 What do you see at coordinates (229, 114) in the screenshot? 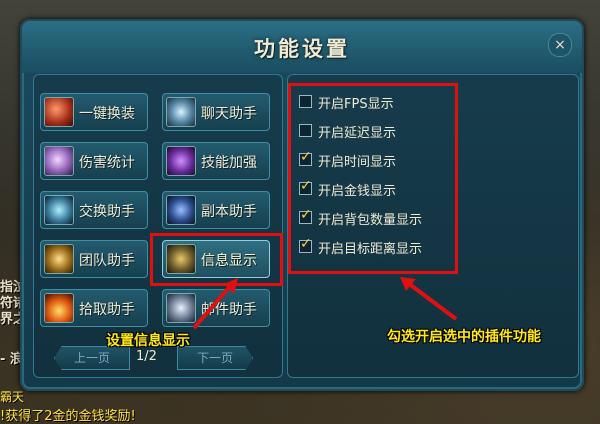
I see `feature-label: 聊天助手` at bounding box center [229, 114].